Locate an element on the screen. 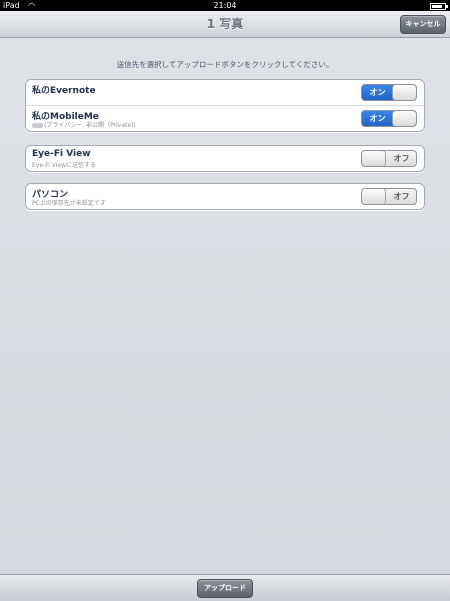 The width and height of the screenshot is (450, 601). mobileme-toggle: オン is located at coordinates (389, 118).